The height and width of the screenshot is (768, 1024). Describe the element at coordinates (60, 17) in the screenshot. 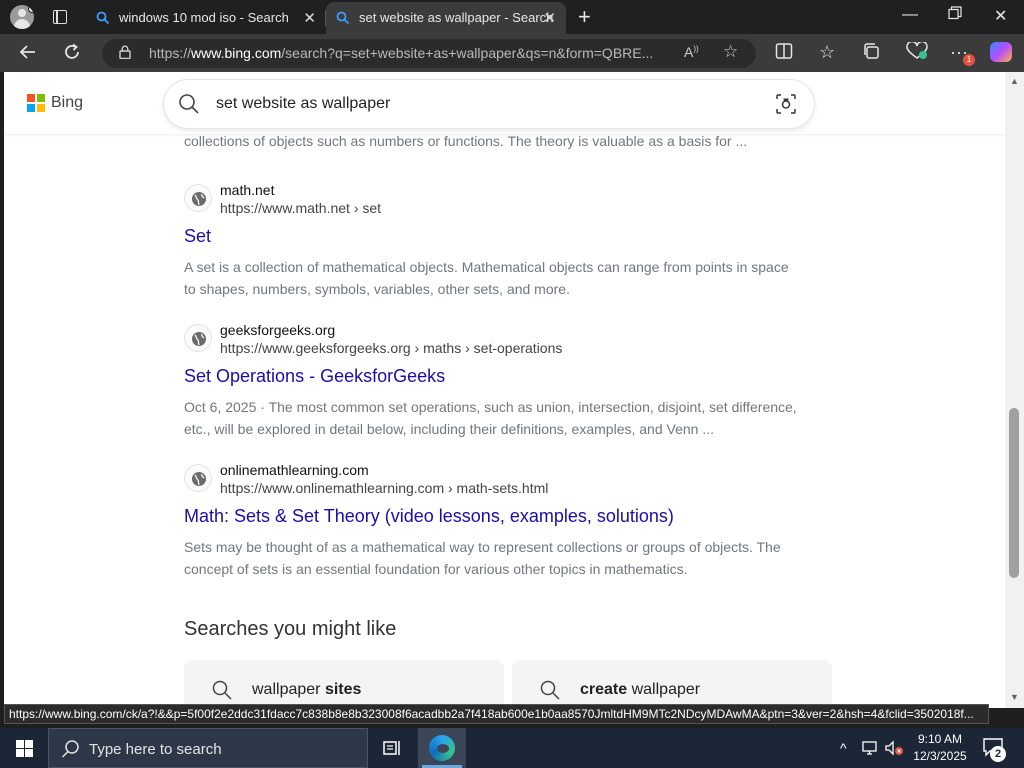

I see `vertical-tabs-icon` at that location.